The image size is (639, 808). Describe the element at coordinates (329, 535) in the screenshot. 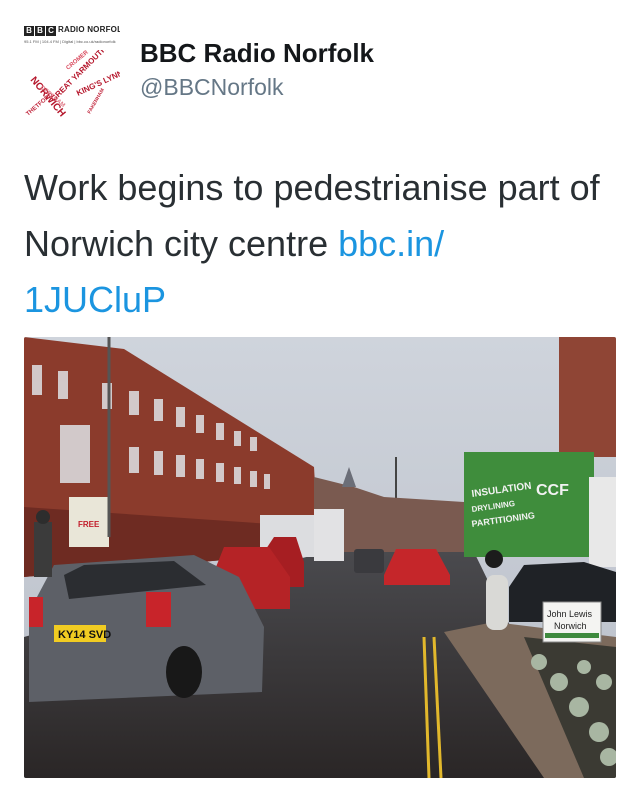

I see `white-truck` at that location.